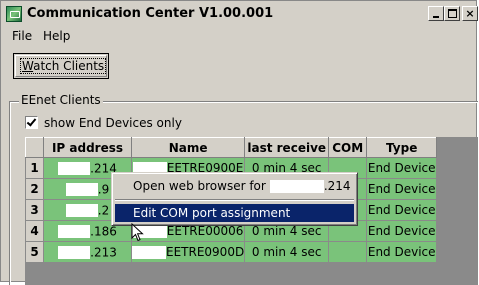  Describe the element at coordinates (31, 122) in the screenshot. I see `show-end-devices-checkbox` at that location.